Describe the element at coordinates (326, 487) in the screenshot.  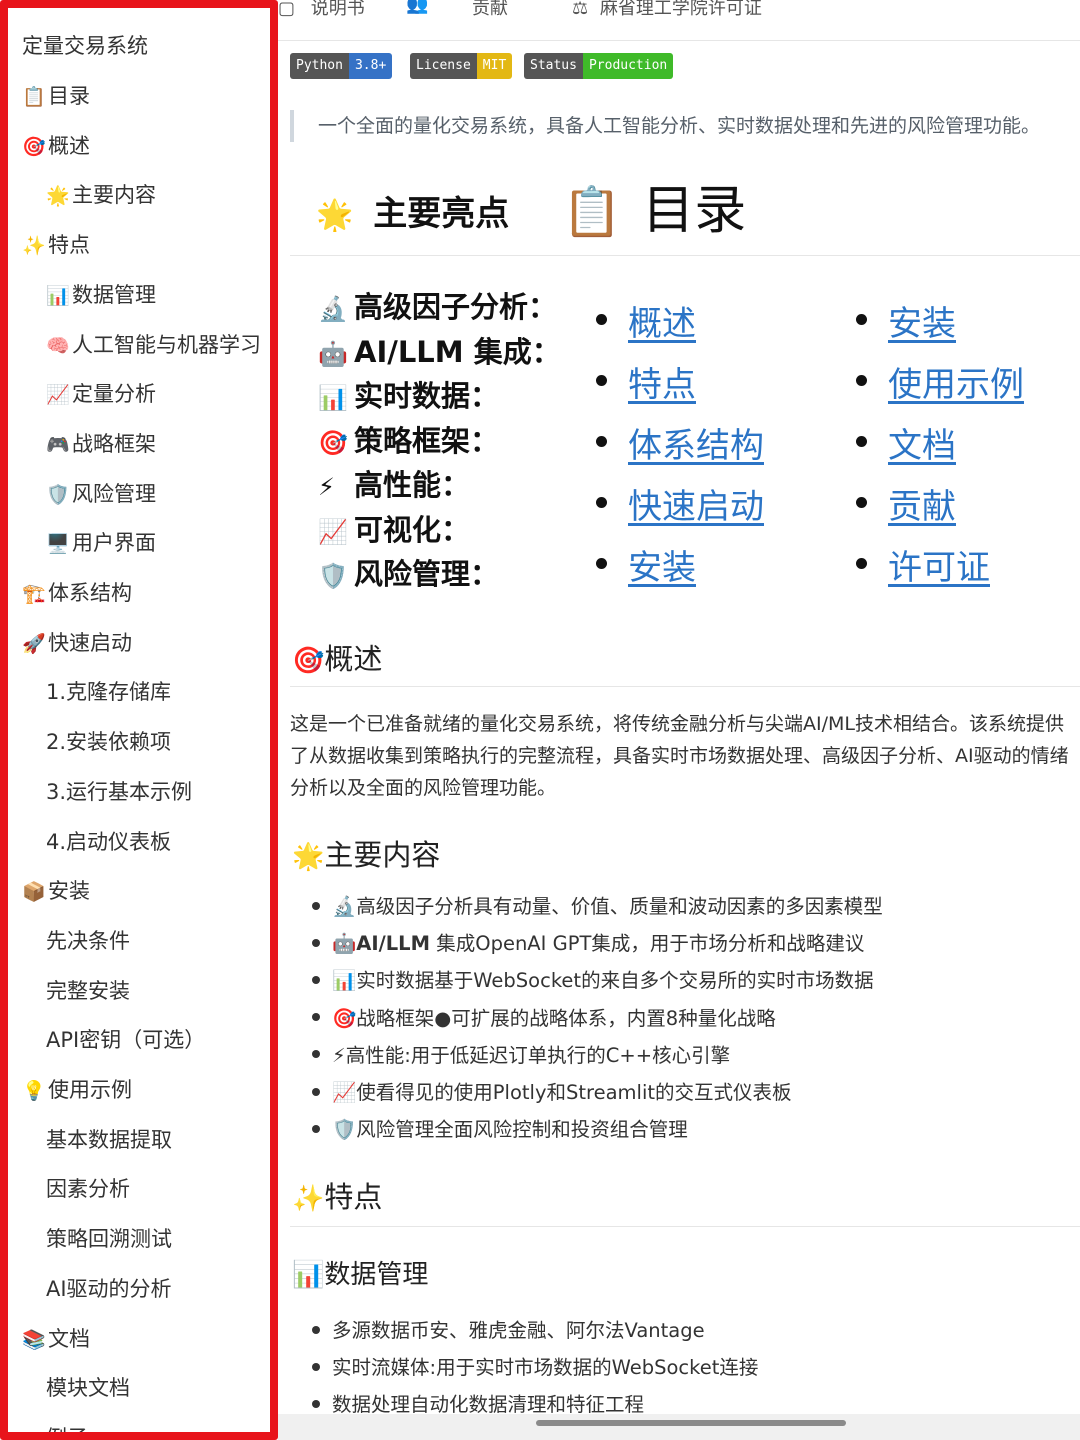
I see `highlight-icon: ⚡` at that location.